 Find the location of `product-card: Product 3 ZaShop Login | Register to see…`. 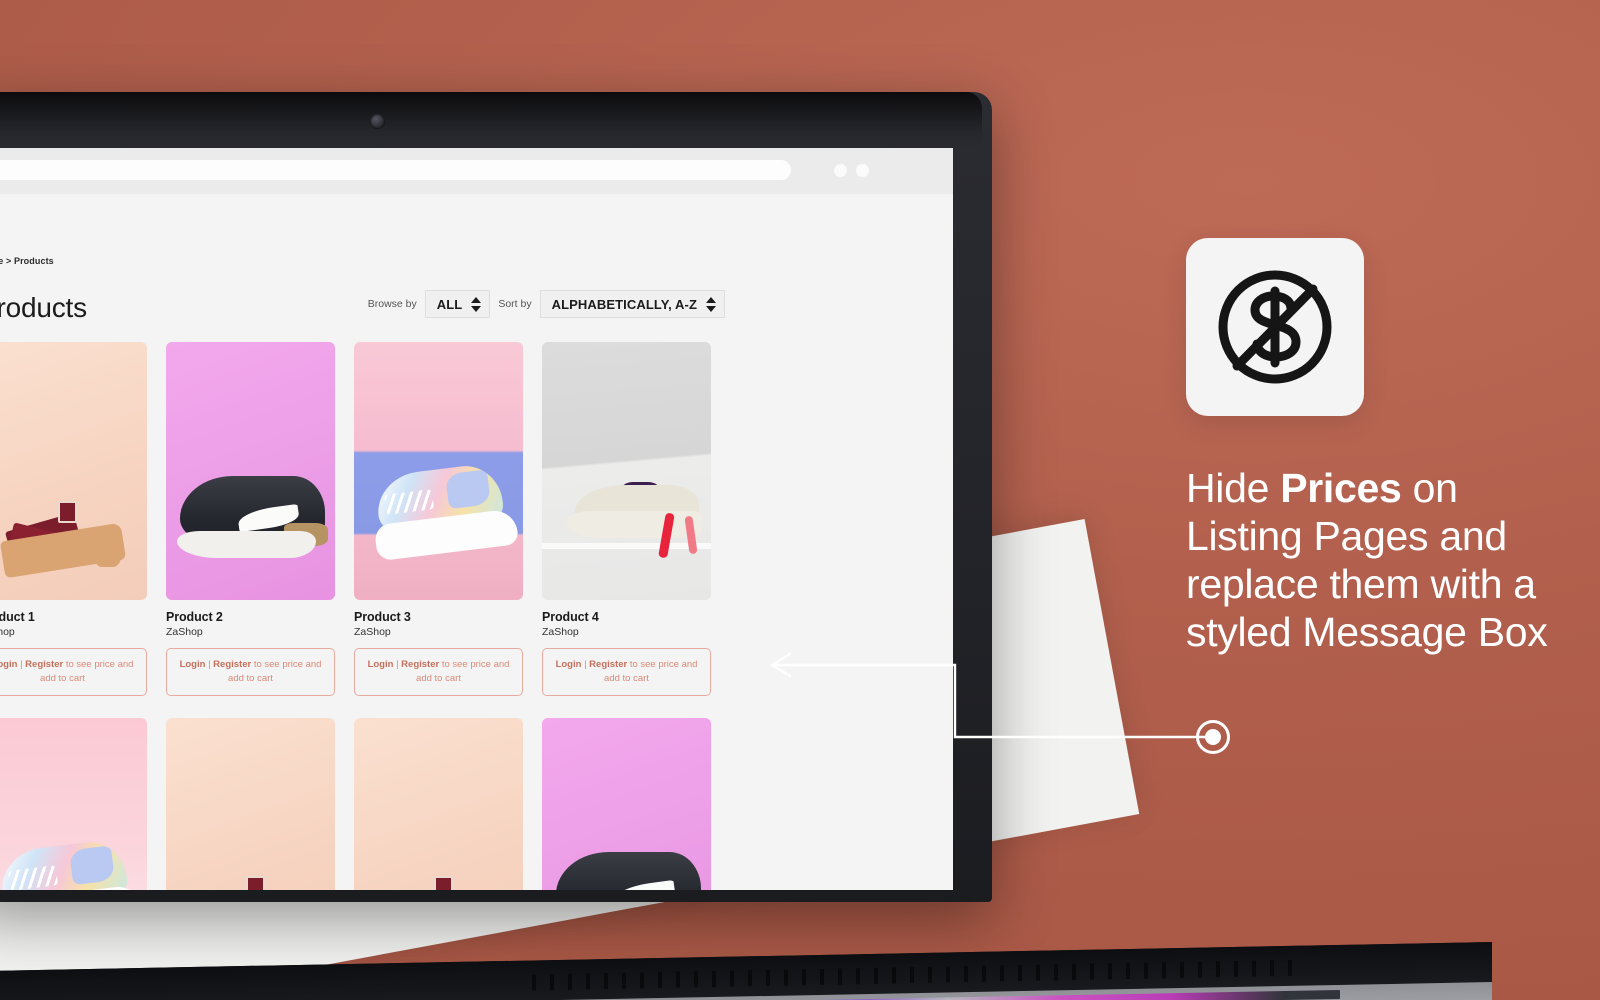

product-card: Product 3 ZaShop Login | Register to see… is located at coordinates (438, 519).